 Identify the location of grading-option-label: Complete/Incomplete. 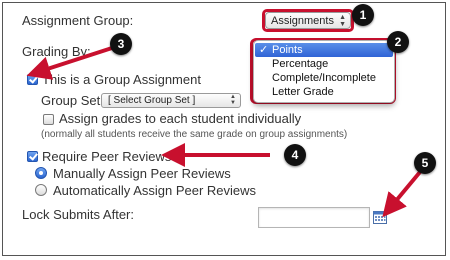
(324, 78).